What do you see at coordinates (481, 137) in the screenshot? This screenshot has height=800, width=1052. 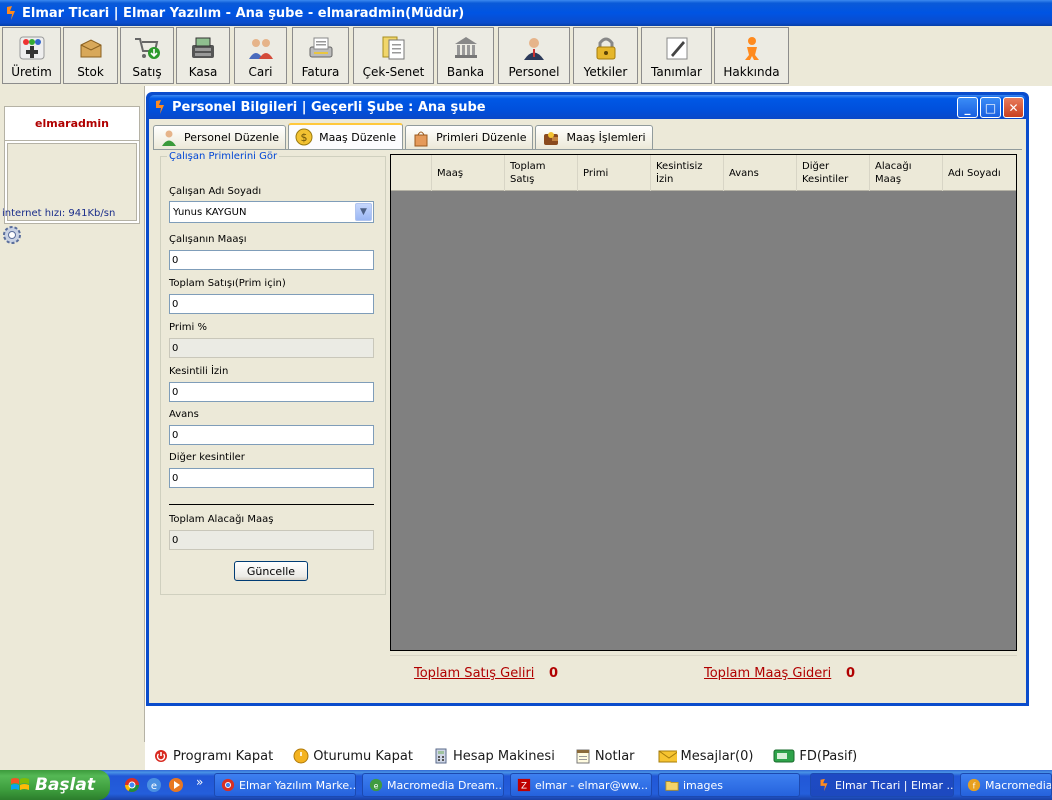 I see `tab-label: Primleri Düzenle` at bounding box center [481, 137].